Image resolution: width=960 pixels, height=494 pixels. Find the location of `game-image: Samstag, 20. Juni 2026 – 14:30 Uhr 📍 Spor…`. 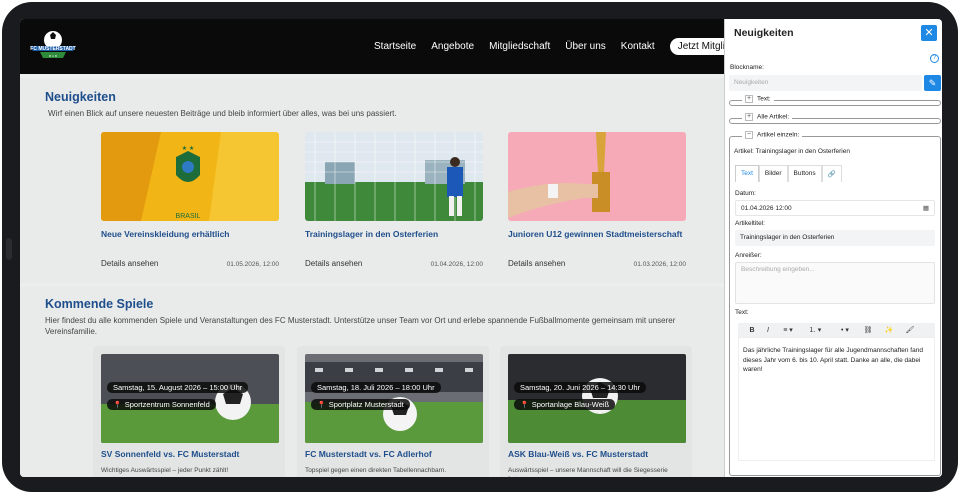

game-image: Samstag, 20. Juni 2026 – 14:30 Uhr 📍 Spor… is located at coordinates (597, 398).